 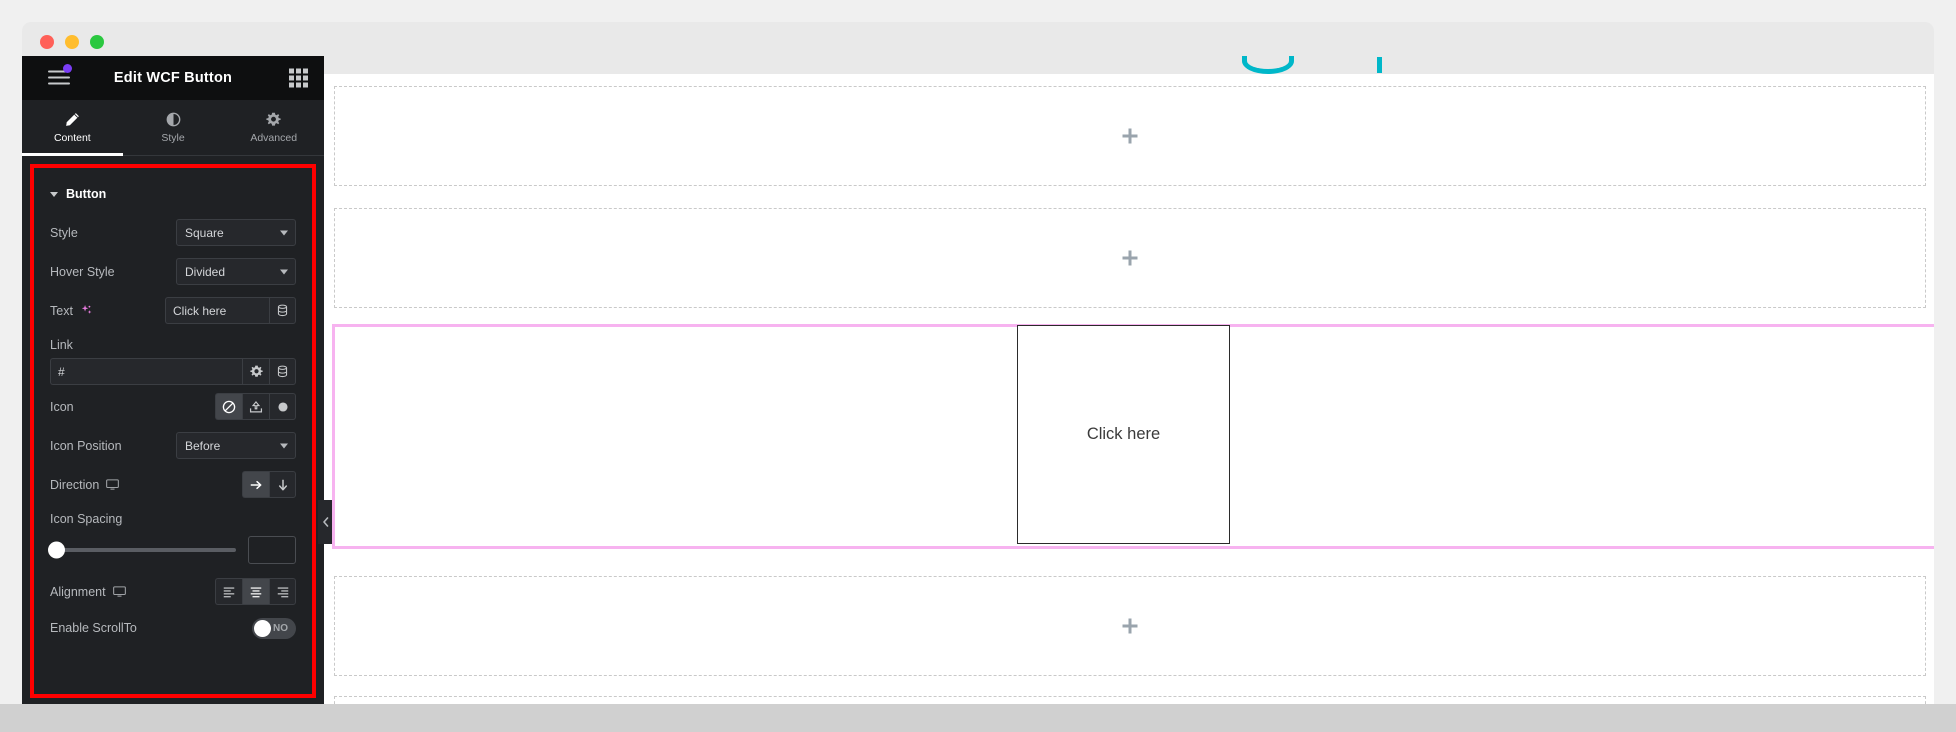 I want to click on hover-style-select: Divided, so click(x=236, y=271).